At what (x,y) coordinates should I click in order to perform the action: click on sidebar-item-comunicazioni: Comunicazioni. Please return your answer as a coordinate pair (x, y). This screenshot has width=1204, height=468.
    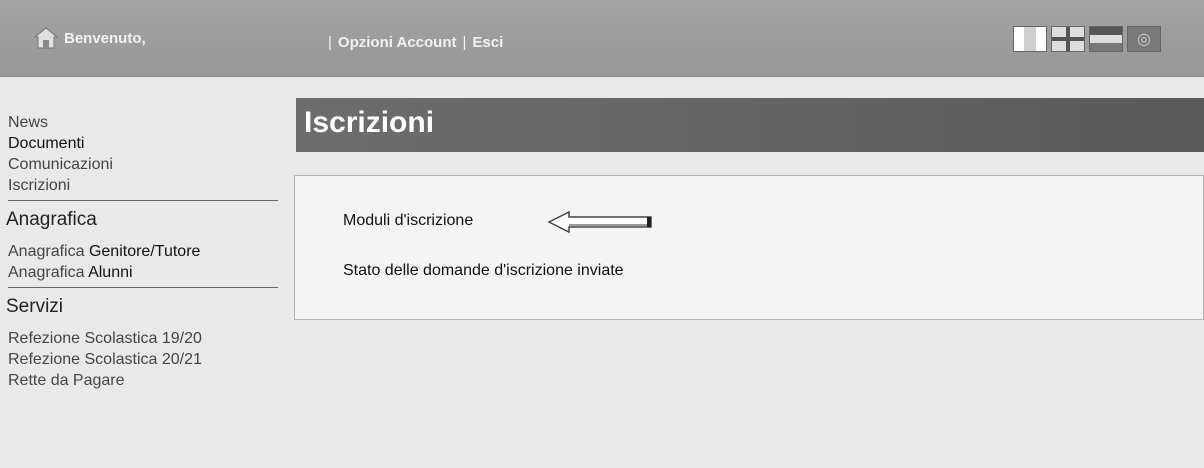
    Looking at the image, I should click on (141, 164).